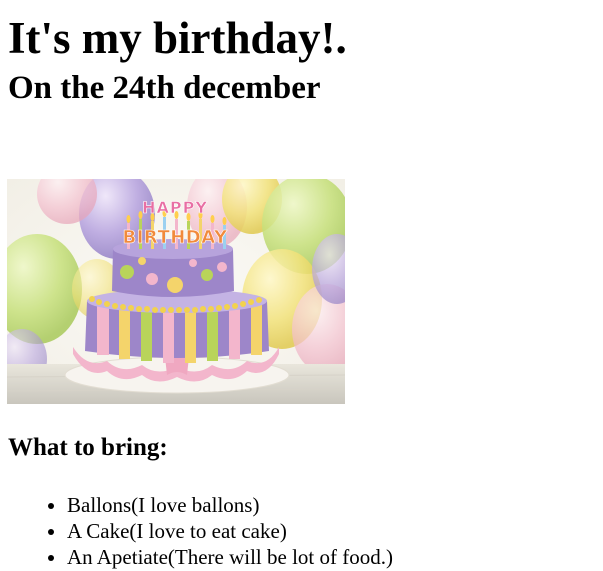  What do you see at coordinates (175, 237) in the screenshot?
I see `svg-text: BIRTHDAY` at bounding box center [175, 237].